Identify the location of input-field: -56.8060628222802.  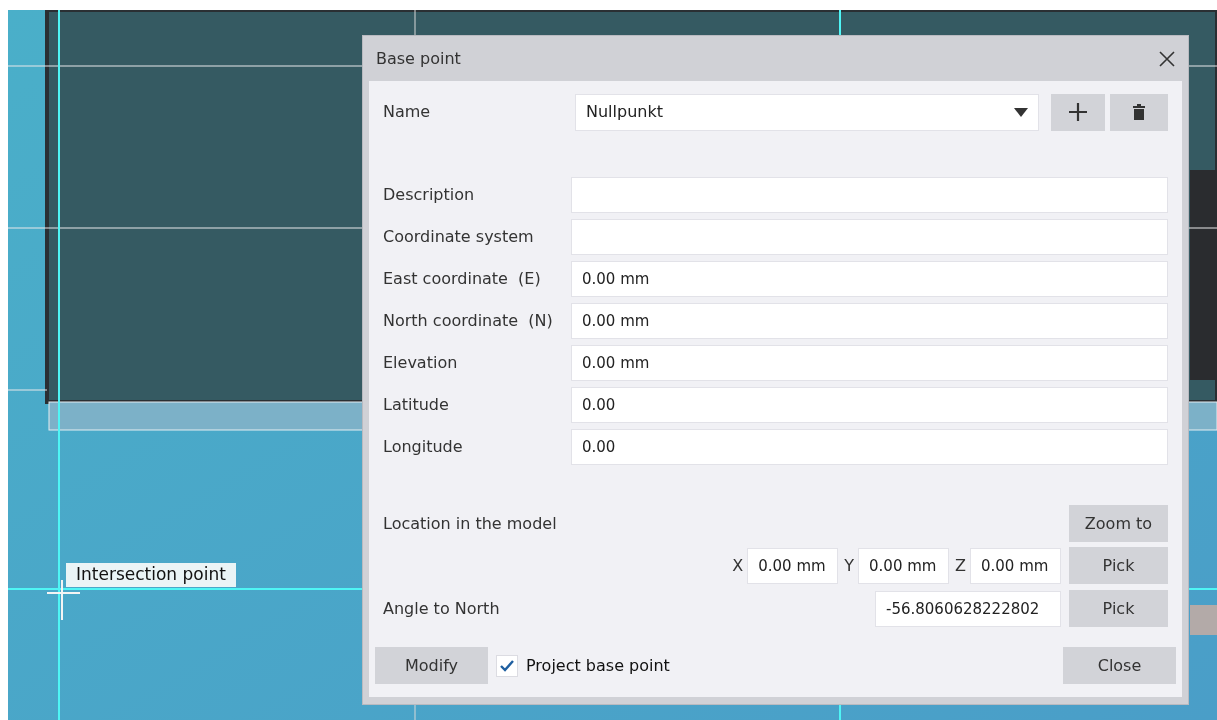
(968, 608).